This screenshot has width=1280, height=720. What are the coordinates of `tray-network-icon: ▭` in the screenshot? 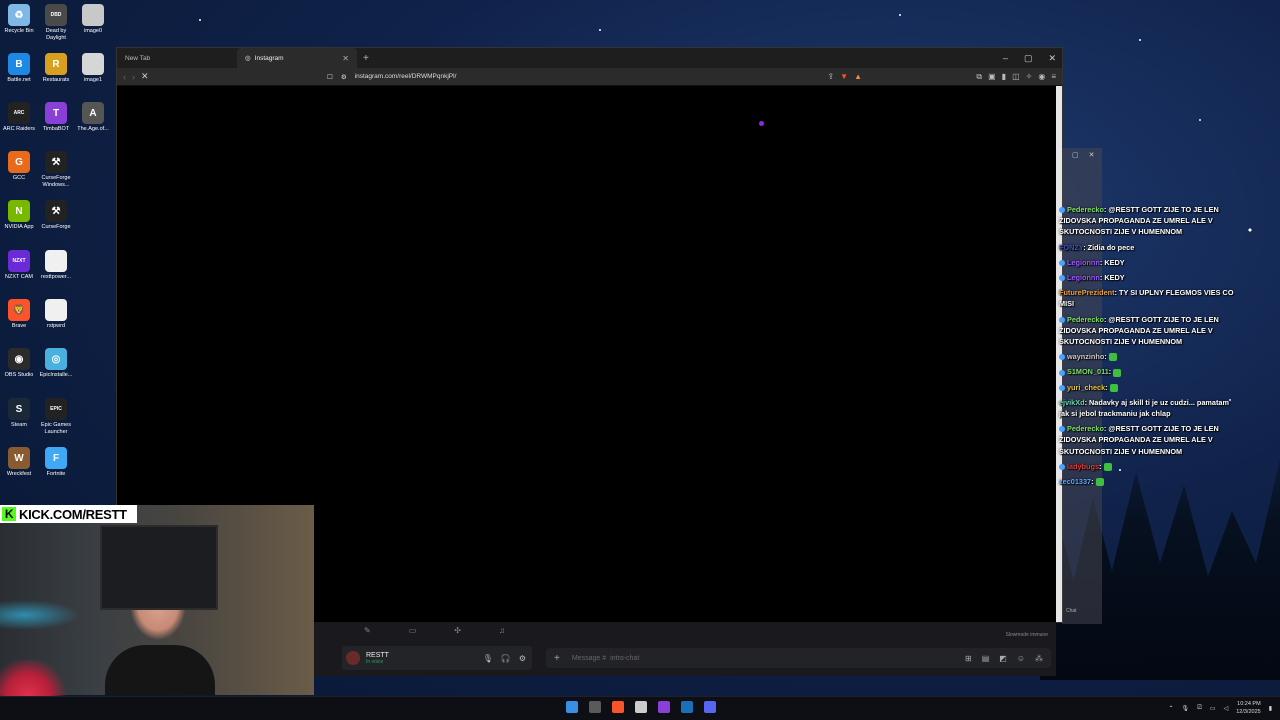 It's located at (1213, 708).